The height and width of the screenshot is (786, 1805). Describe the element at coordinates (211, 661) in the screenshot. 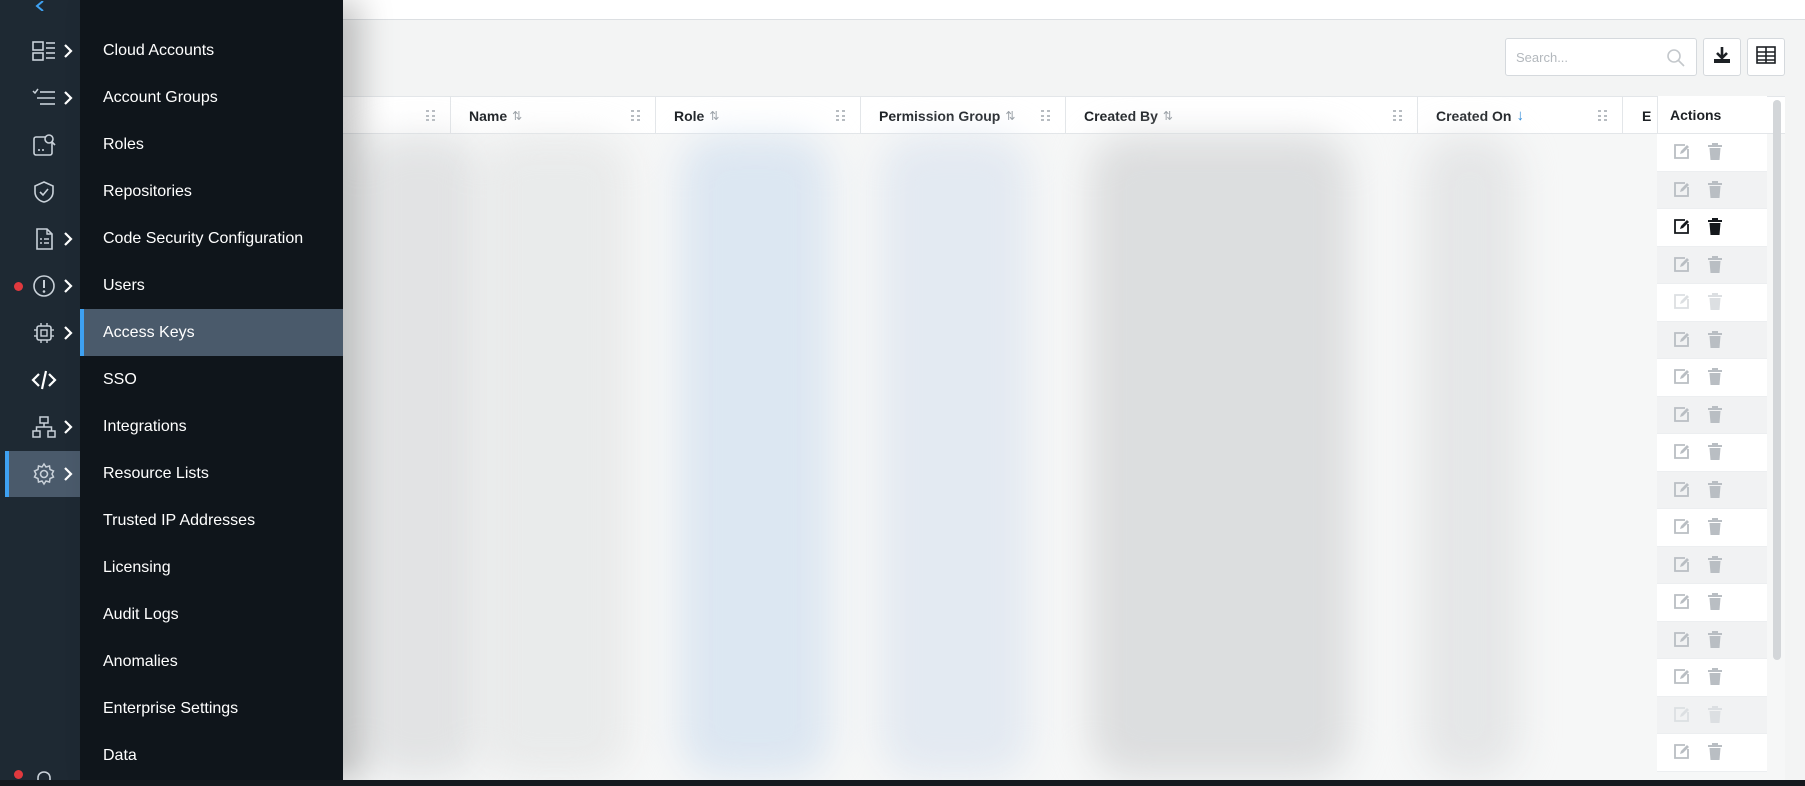

I see `menu-item-anomalies: Anomalies` at that location.